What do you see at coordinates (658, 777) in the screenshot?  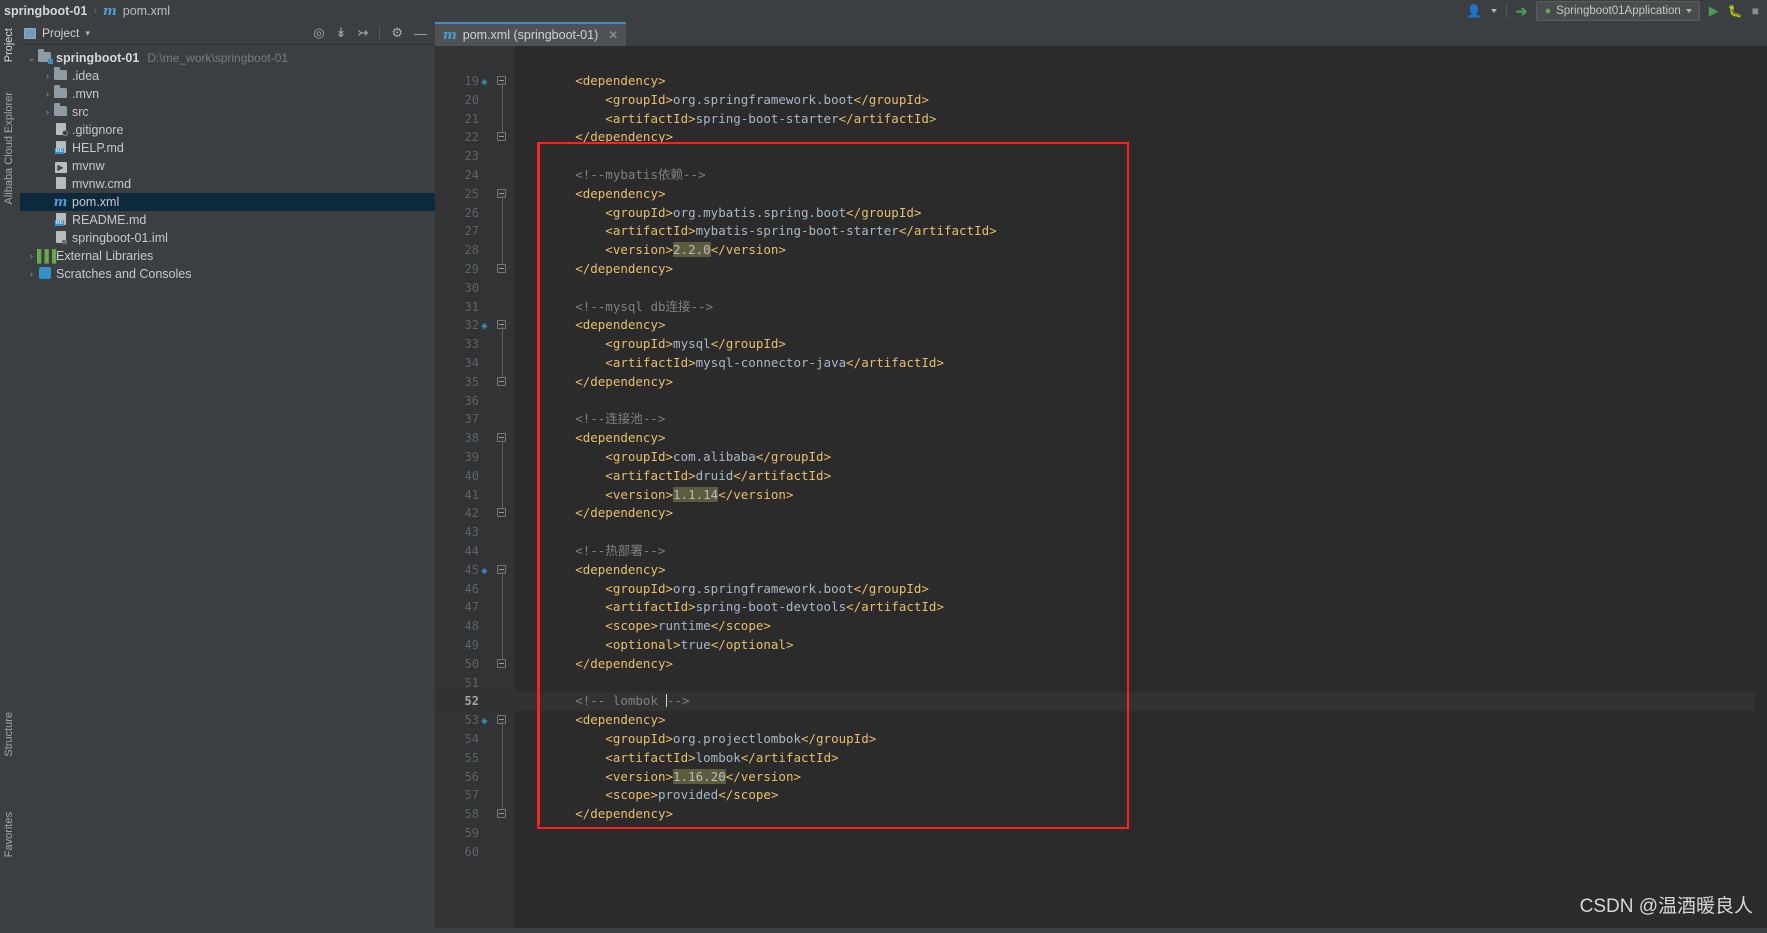 I see `code-line: <version>1.16.20</version>` at bounding box center [658, 777].